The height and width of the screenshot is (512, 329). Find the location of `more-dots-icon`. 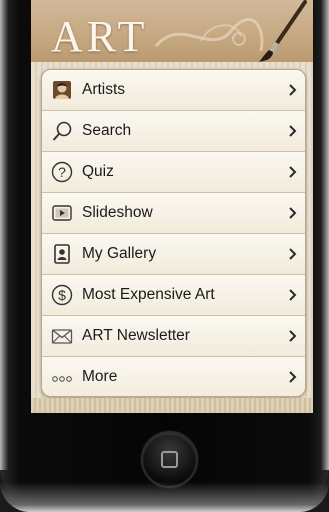

more-dots-icon is located at coordinates (62, 377).